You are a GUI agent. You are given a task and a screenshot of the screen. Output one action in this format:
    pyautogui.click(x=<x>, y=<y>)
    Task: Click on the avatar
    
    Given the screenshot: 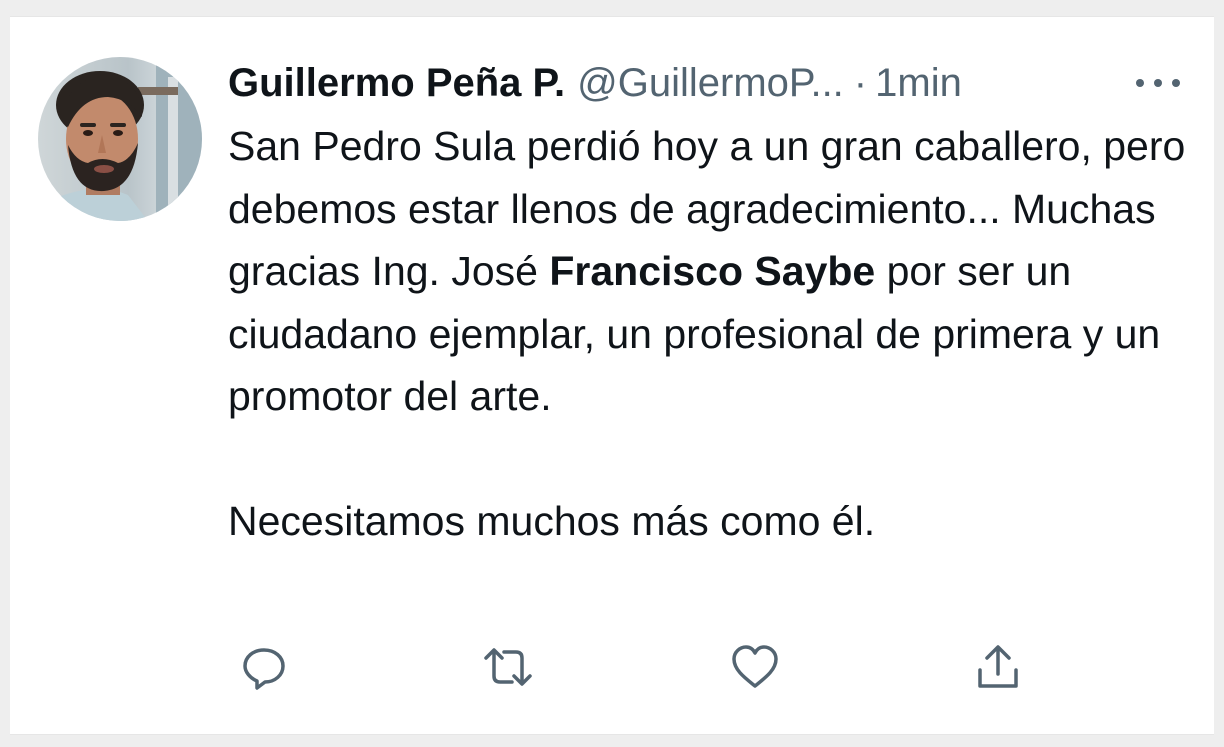 What is the action you would take?
    pyautogui.click(x=120, y=139)
    